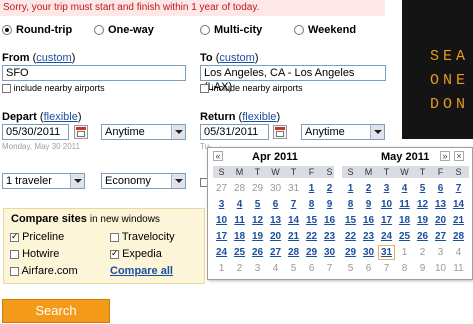  Describe the element at coordinates (143, 181) in the screenshot. I see `cabin-select: Economy` at that location.